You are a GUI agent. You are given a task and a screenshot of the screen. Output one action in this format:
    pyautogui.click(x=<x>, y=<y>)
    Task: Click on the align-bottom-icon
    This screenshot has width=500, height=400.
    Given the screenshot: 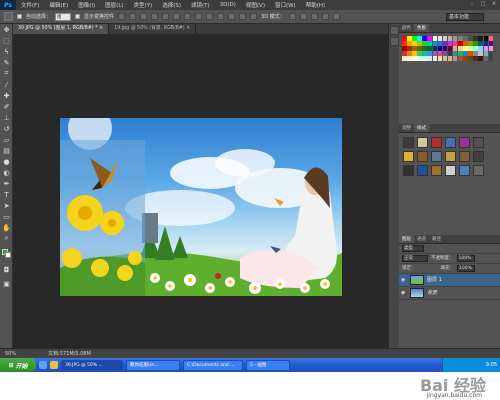 What is the action you would take?
    pyautogui.click(x=144, y=16)
    